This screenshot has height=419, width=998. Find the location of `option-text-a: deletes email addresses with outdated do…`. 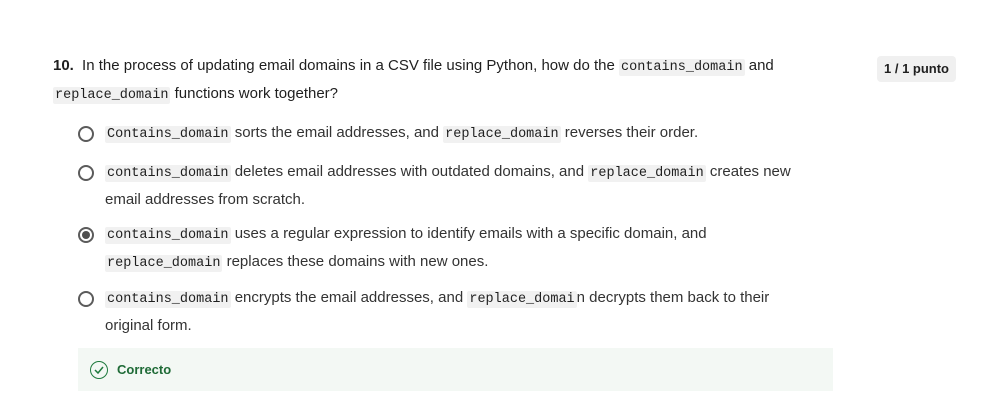

option-text-a: deletes email addresses with outdated do… is located at coordinates (409, 171).